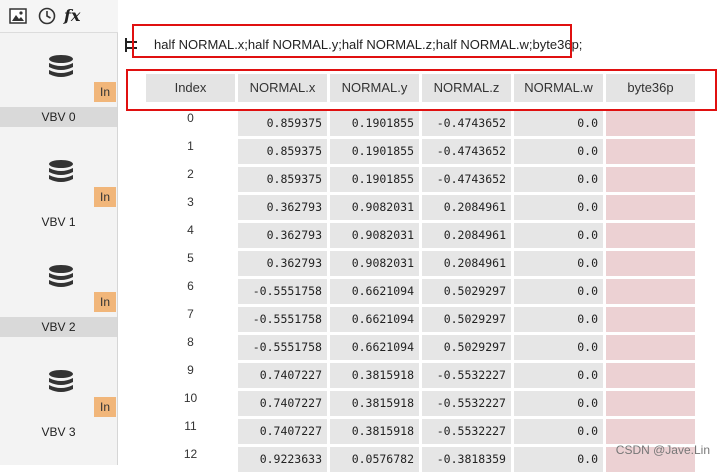 The image size is (724, 472). What do you see at coordinates (190, 370) in the screenshot?
I see `cell-index: 9` at bounding box center [190, 370].